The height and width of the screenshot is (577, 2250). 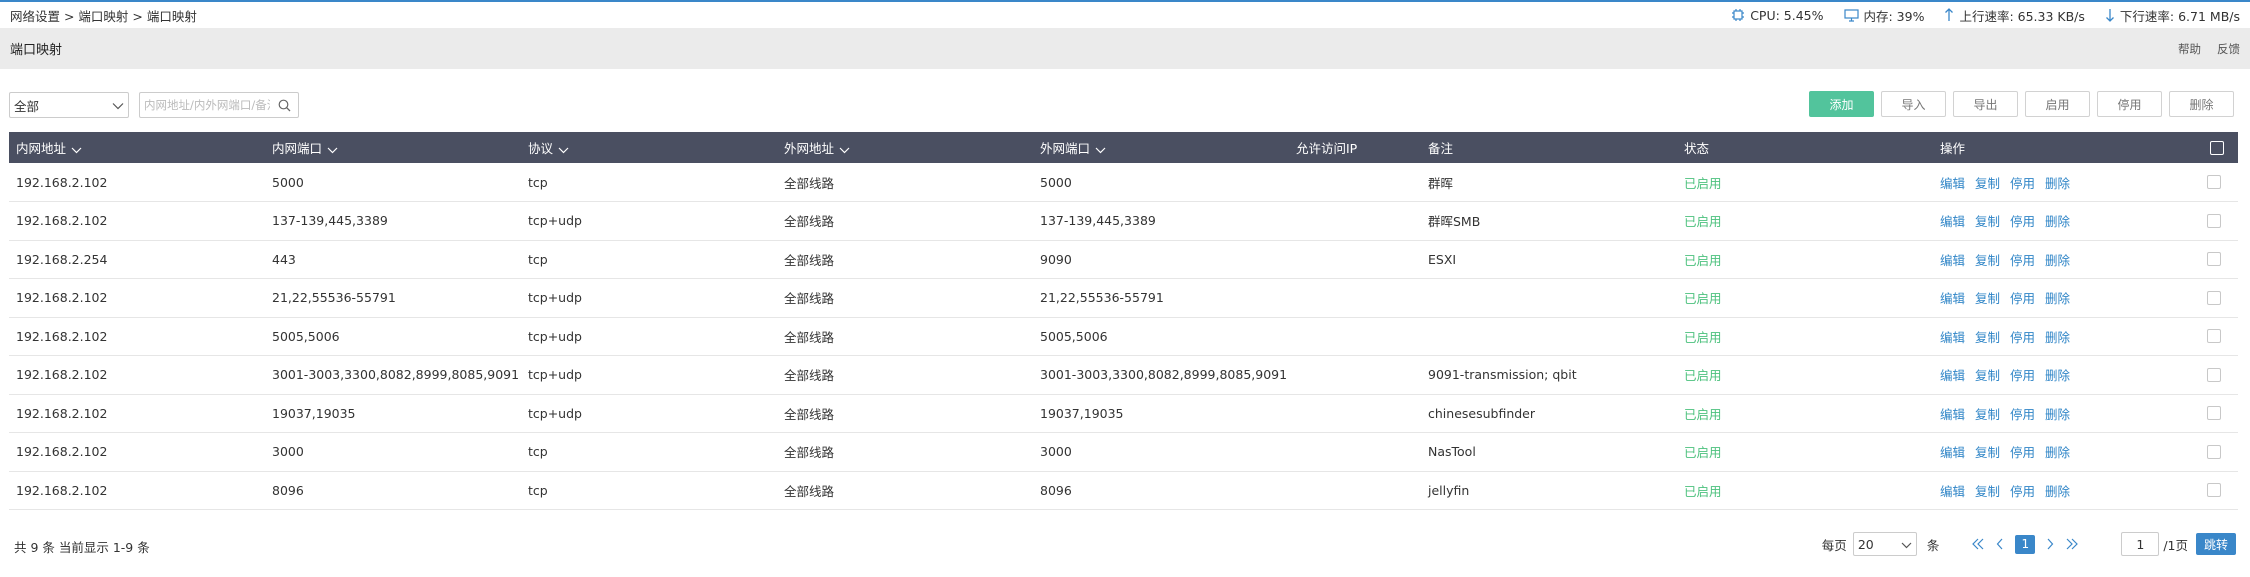 What do you see at coordinates (2057, 104) in the screenshot?
I see `enable-button: 启用` at bounding box center [2057, 104].